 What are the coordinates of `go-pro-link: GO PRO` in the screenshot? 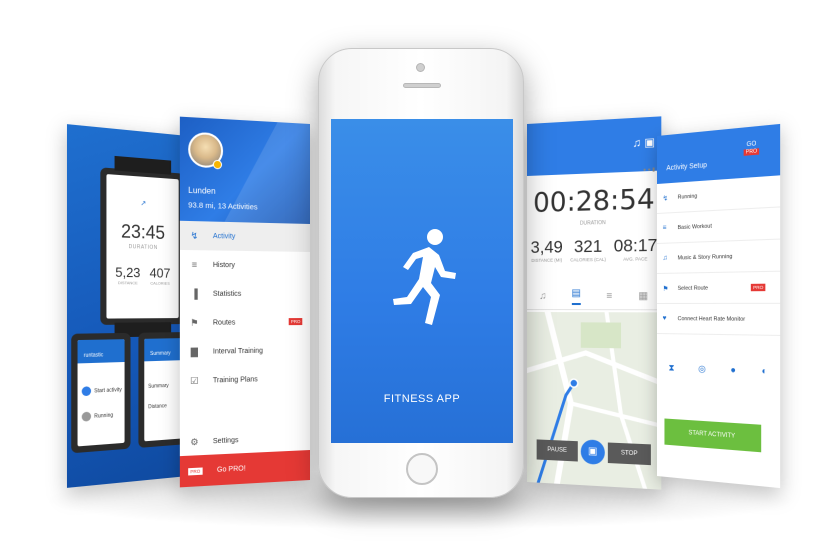 It's located at (751, 148).